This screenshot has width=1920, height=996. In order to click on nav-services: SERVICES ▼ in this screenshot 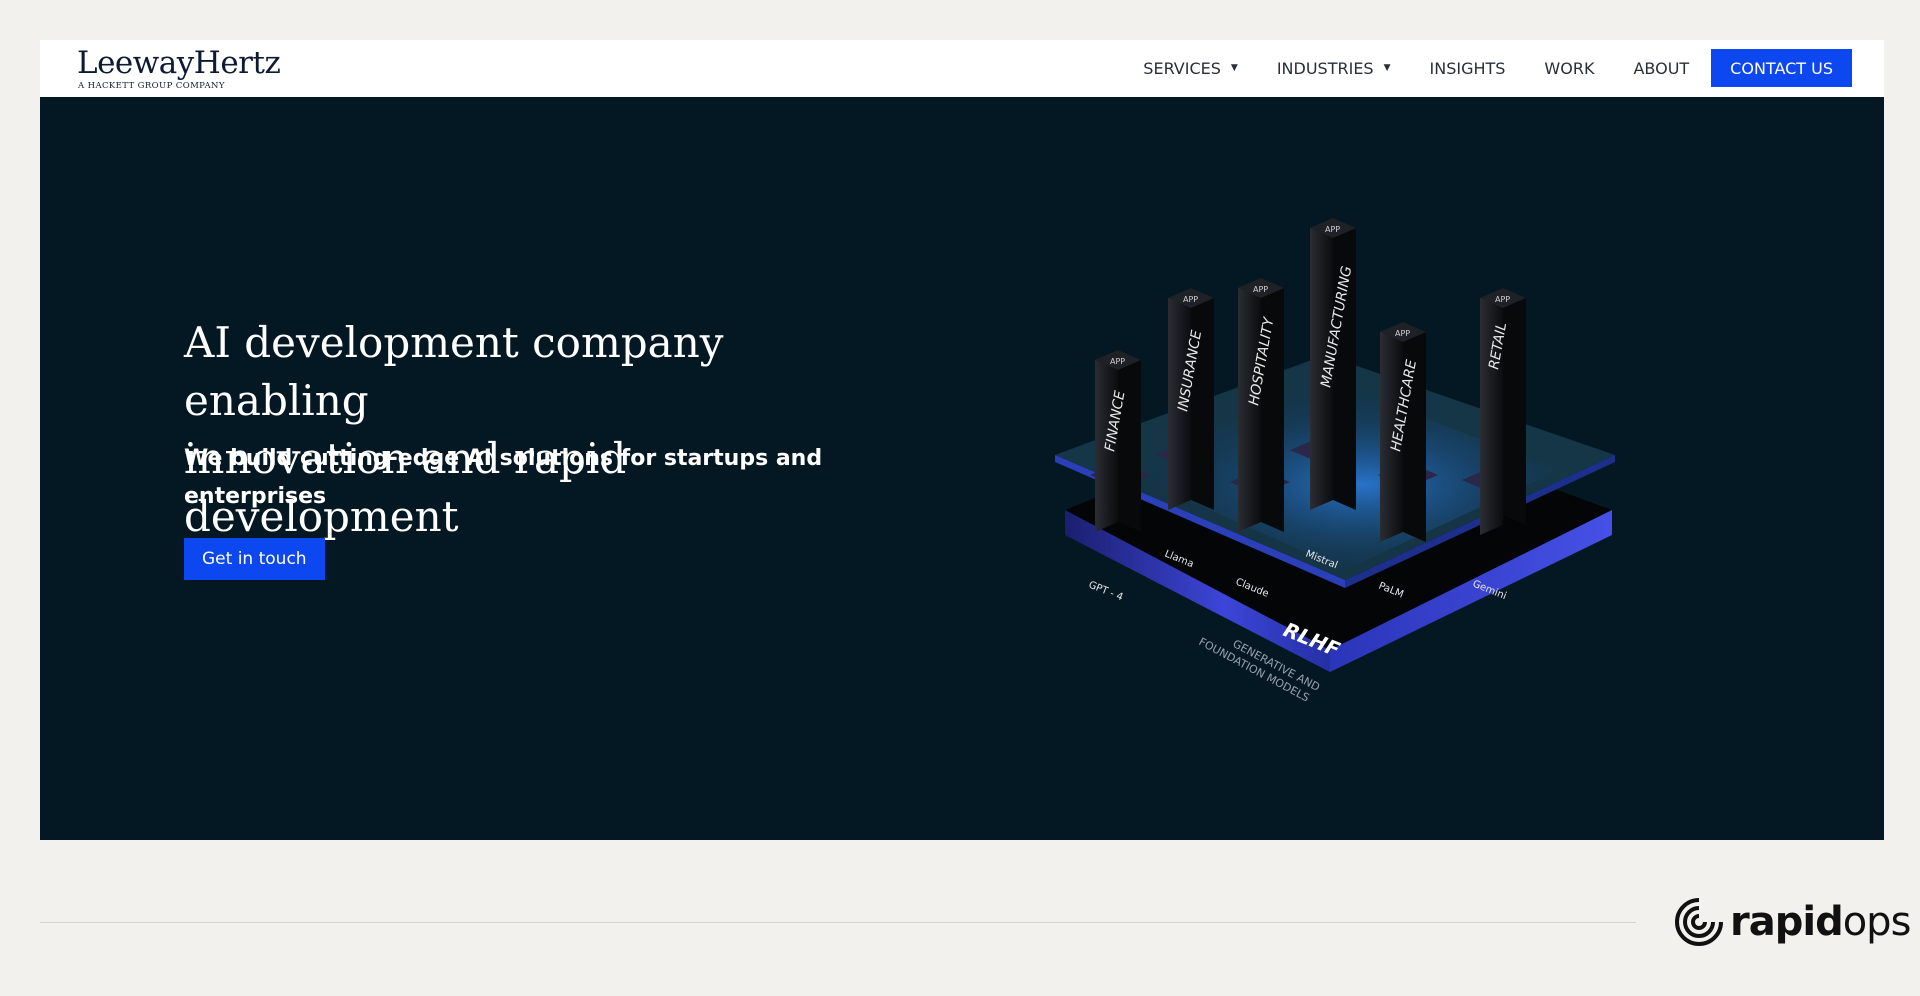, I will do `click(1190, 68)`.